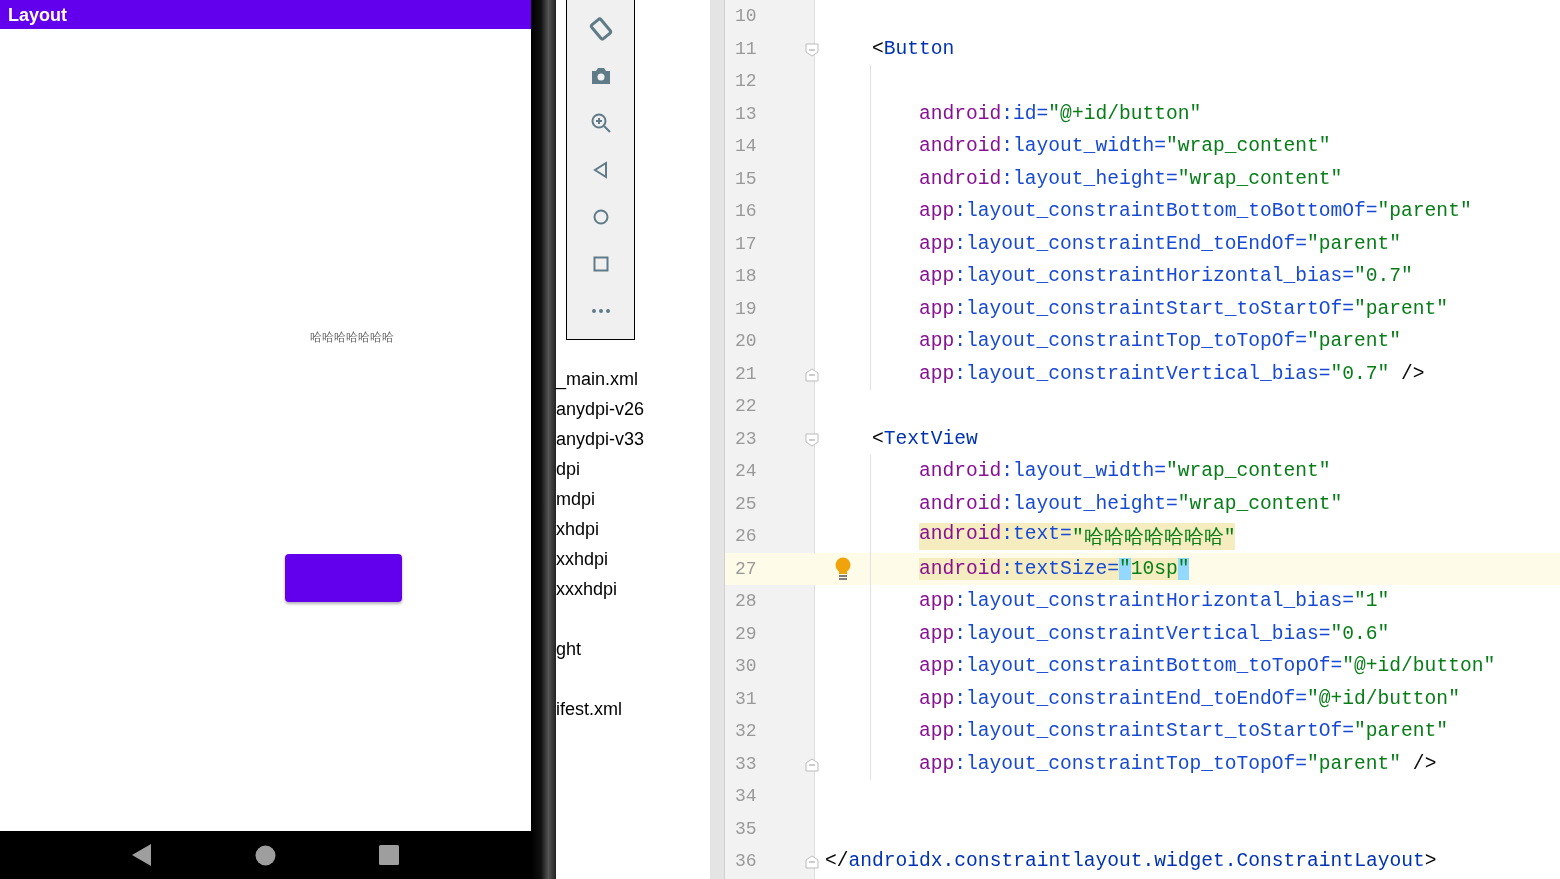  What do you see at coordinates (1160, 341) in the screenshot?
I see `code-line: app:layout_constraintTop_toTopOf="parent"` at bounding box center [1160, 341].